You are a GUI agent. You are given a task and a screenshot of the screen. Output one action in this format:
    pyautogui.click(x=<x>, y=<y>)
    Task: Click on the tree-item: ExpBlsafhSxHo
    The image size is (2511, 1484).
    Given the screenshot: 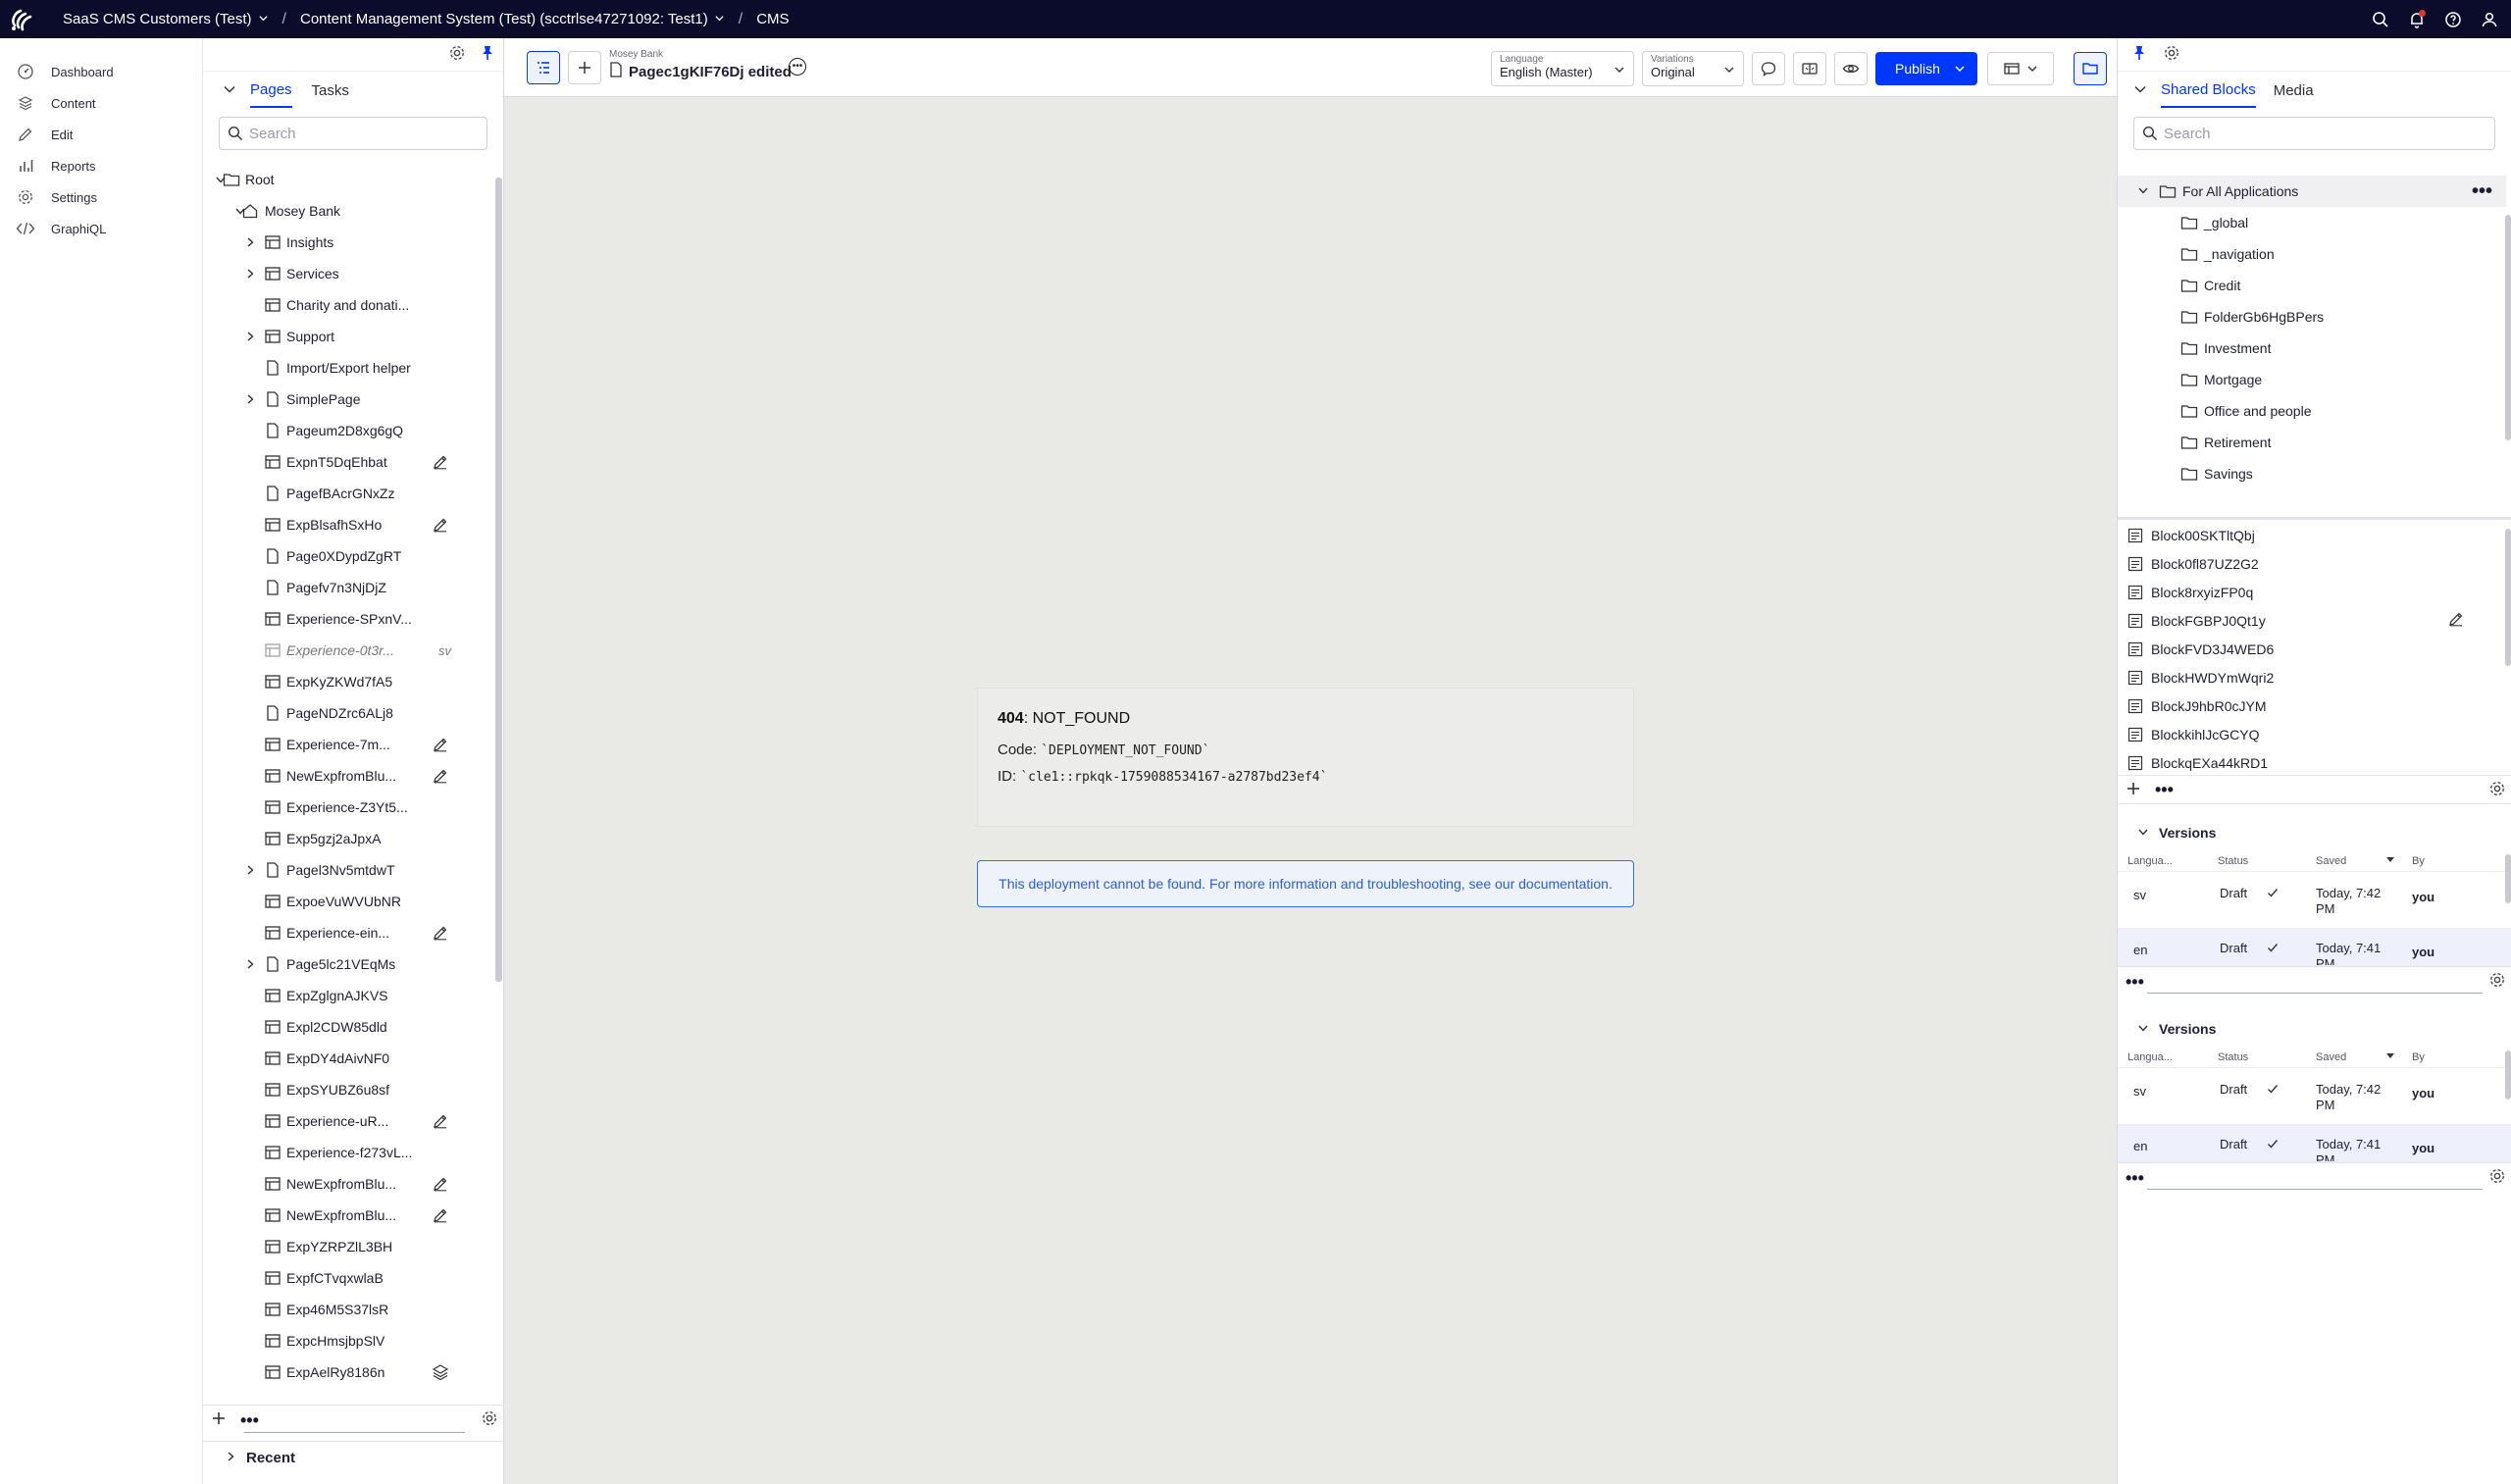 What is the action you would take?
    pyautogui.click(x=349, y=525)
    